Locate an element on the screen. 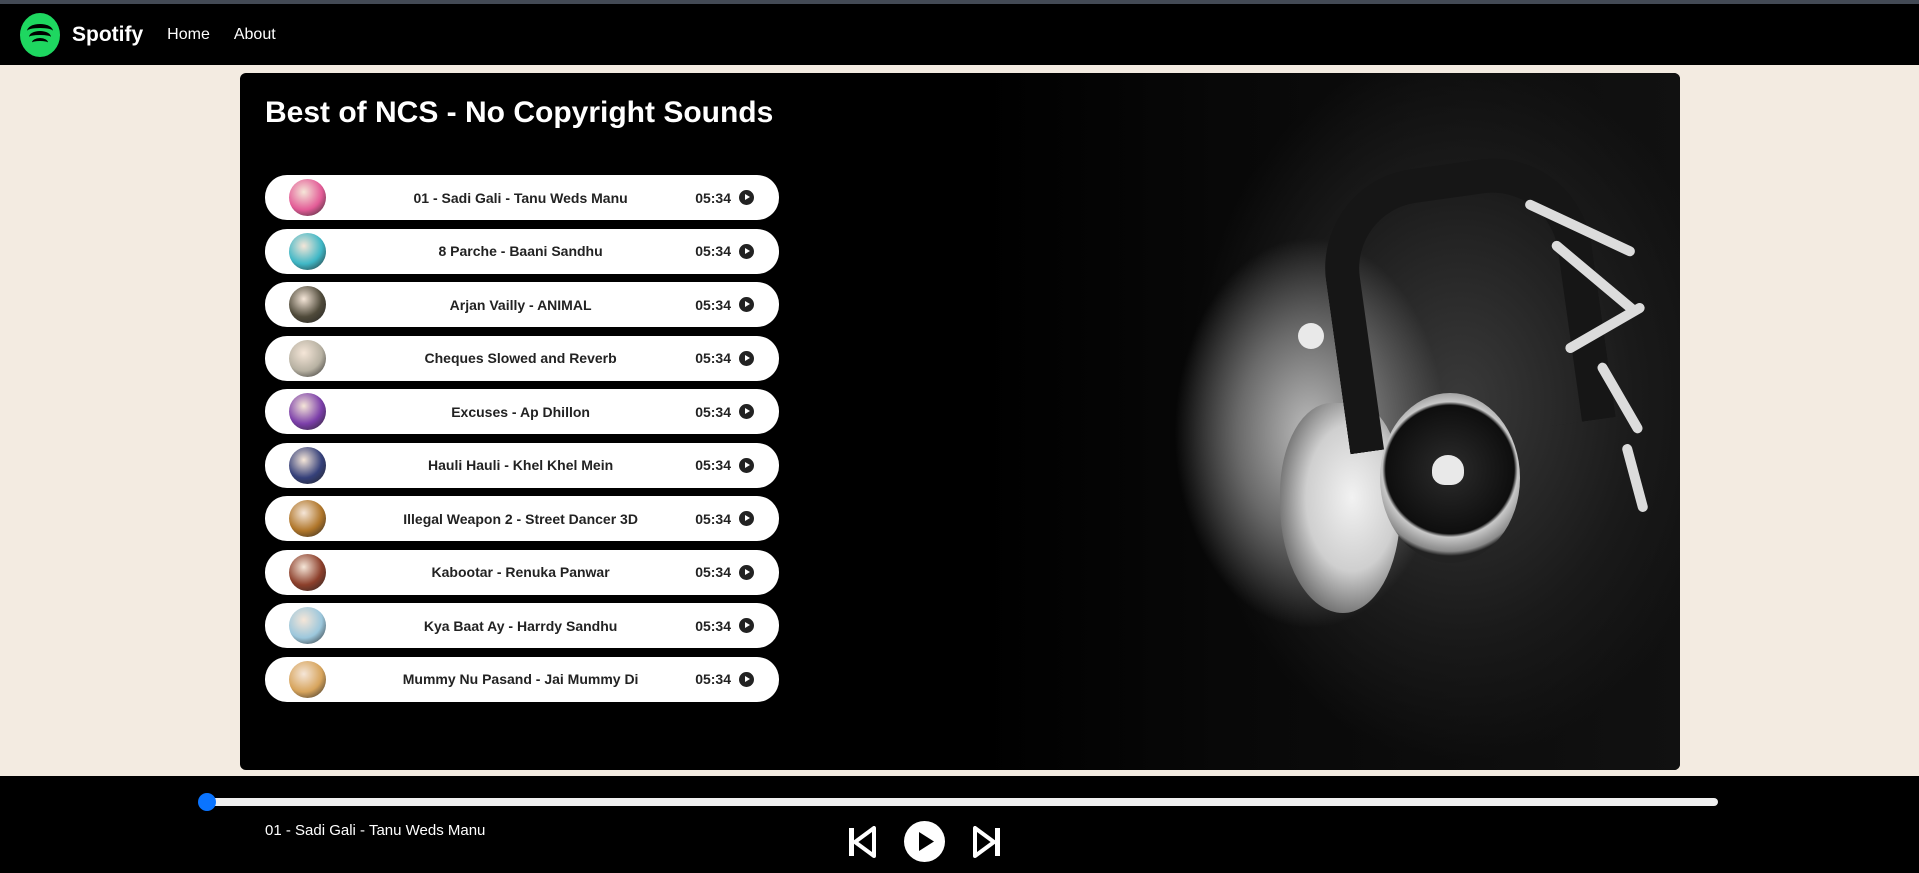 This screenshot has width=1919, height=873. dreadlock is located at coordinates (1635, 478).